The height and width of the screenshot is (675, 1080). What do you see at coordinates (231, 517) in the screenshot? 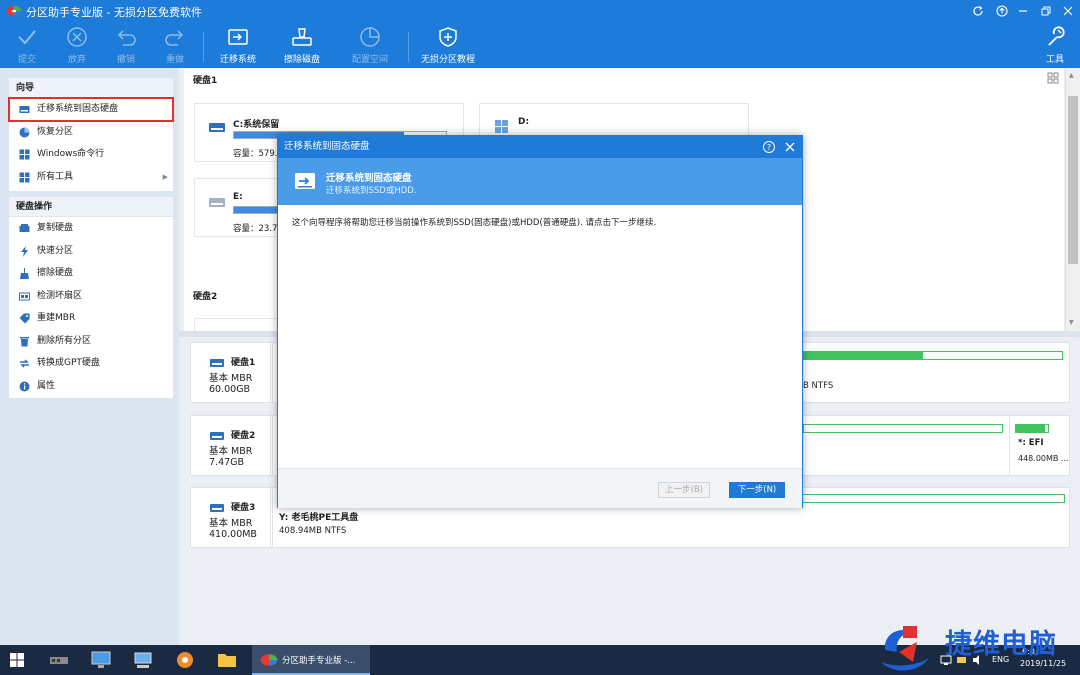
I see `disk-info: 硬盘3 基本 MBR 410.00MB` at bounding box center [231, 517].